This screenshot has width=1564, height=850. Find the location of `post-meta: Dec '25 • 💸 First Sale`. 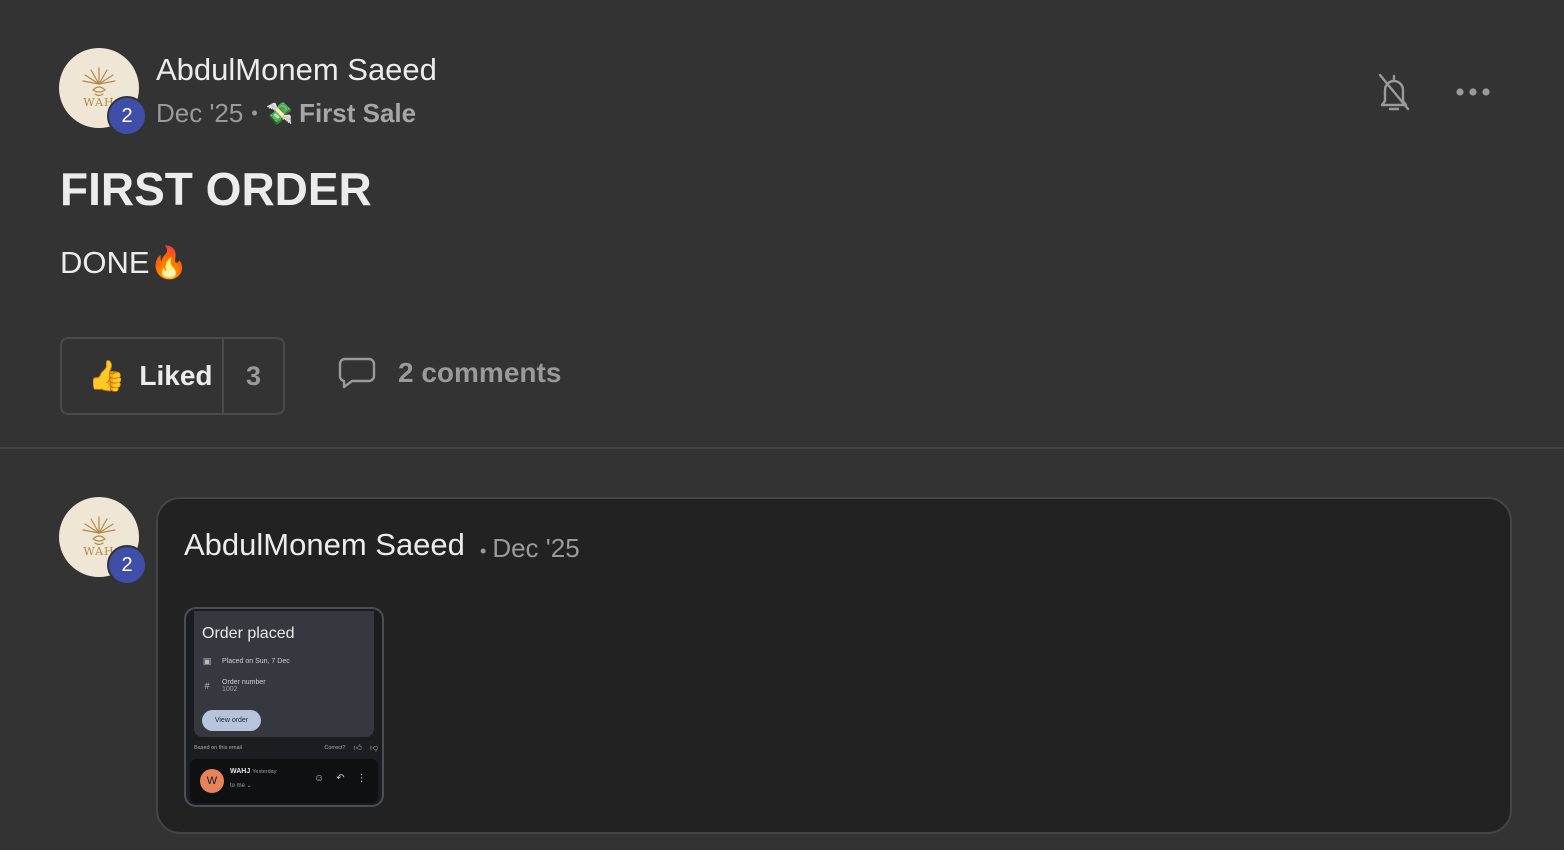

post-meta: Dec '25 • 💸 First Sale is located at coordinates (286, 113).